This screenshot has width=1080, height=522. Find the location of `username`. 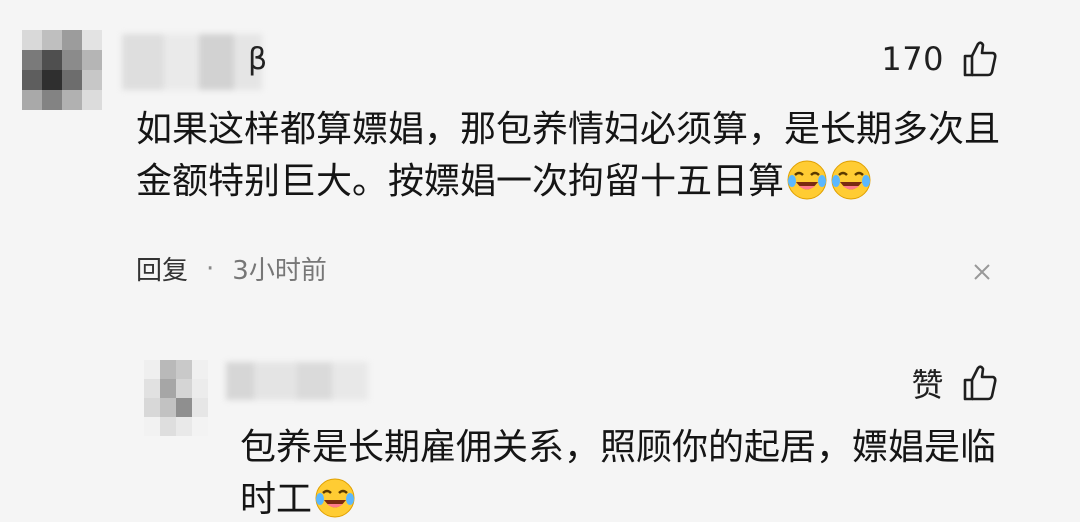

username is located at coordinates (192, 62).